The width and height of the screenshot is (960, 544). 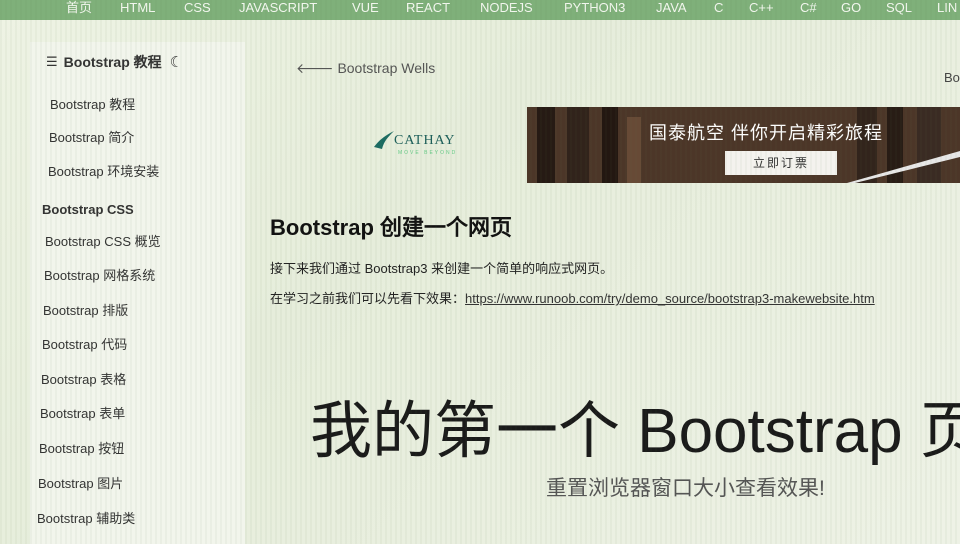 What do you see at coordinates (903, 167) in the screenshot?
I see `swoosh-decoration` at bounding box center [903, 167].